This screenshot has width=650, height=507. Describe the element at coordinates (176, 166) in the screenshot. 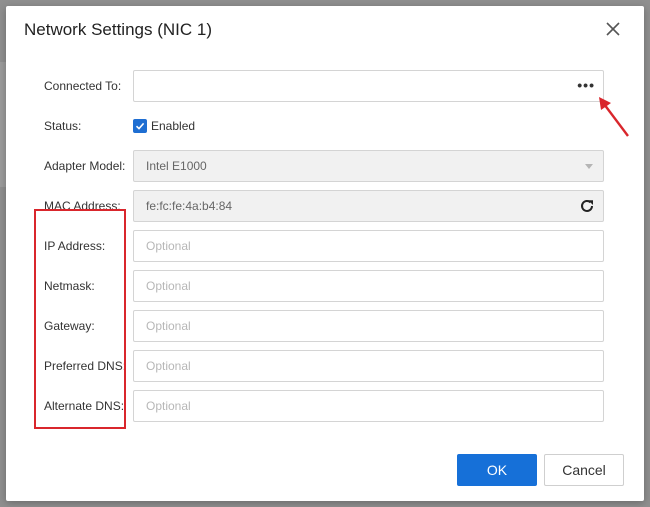

I see `adapter-model-value: Intel E1000` at that location.